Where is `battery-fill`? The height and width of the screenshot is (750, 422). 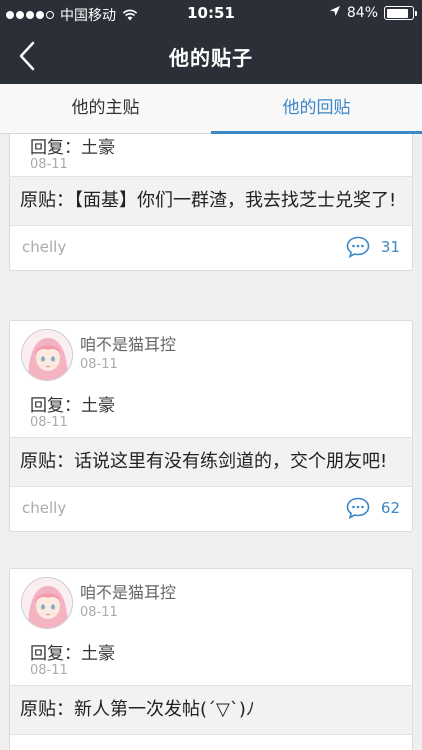
battery-fill is located at coordinates (397, 13).